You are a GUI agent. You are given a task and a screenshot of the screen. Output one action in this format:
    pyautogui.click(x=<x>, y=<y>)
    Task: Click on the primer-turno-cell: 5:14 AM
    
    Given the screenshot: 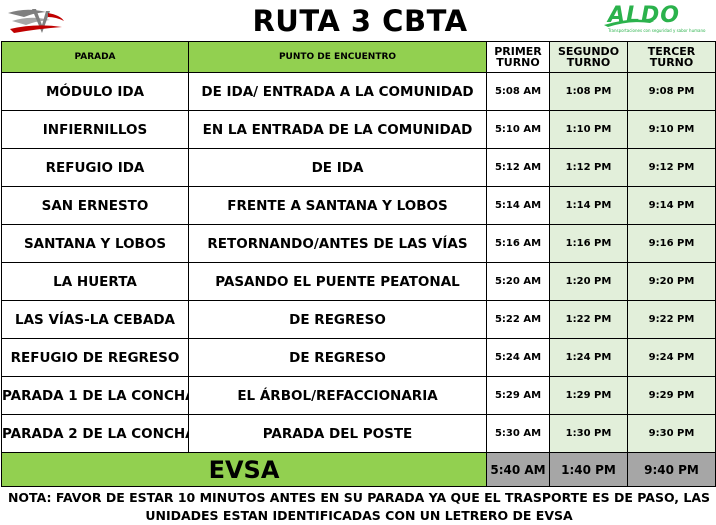 What is the action you would take?
    pyautogui.click(x=518, y=205)
    